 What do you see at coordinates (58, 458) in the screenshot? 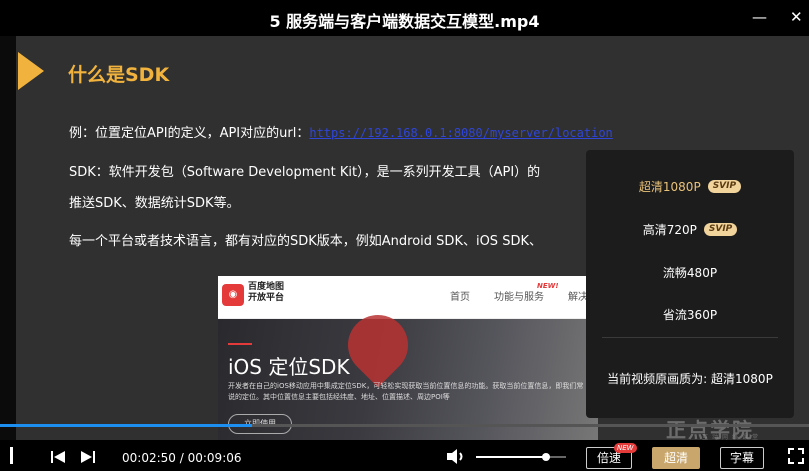
I see `skip-previous-icon` at bounding box center [58, 458].